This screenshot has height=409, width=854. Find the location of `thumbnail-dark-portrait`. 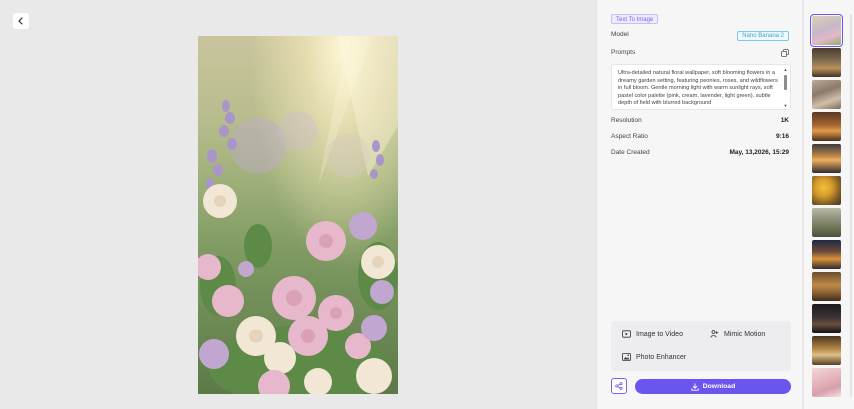

thumbnail-dark-portrait is located at coordinates (826, 318).